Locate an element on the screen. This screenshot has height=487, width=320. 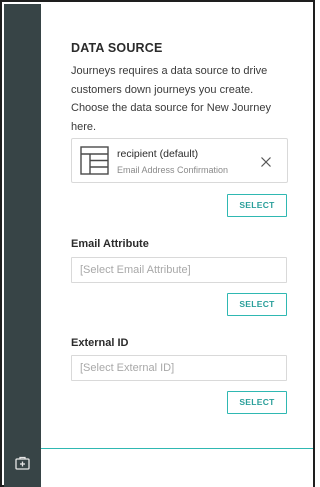
email-attribute-field is located at coordinates (179, 270).